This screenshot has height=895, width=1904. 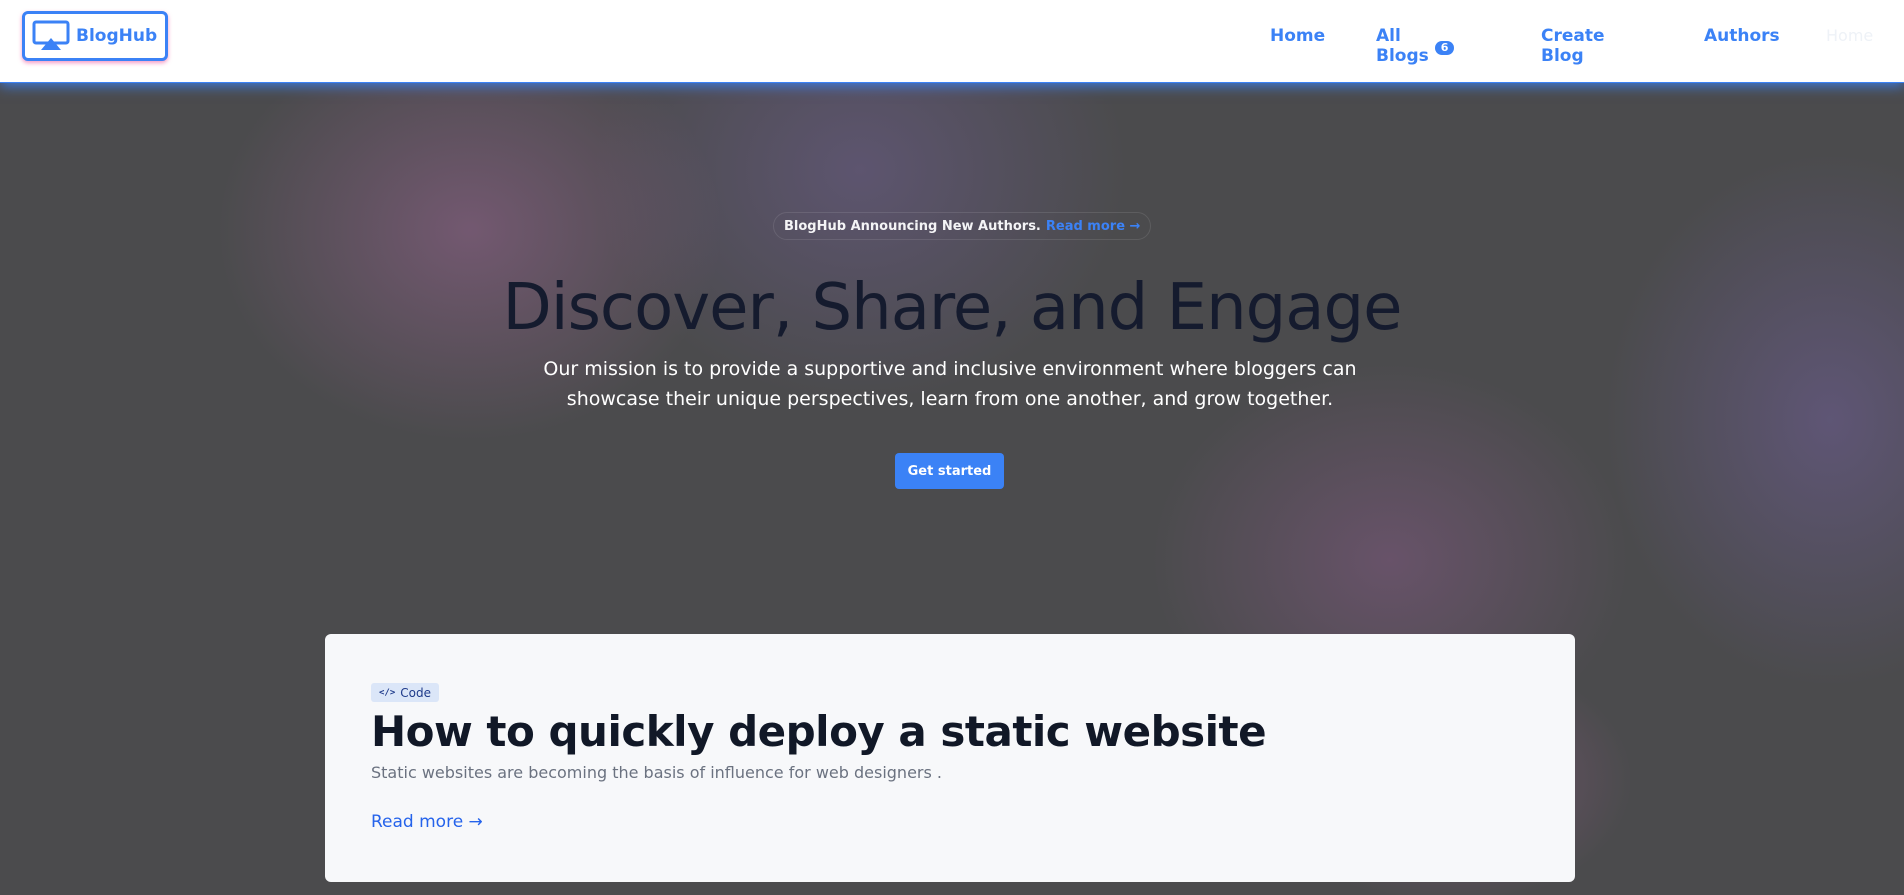 I want to click on nav-all-blogs: All Blogs 6, so click(x=1415, y=46).